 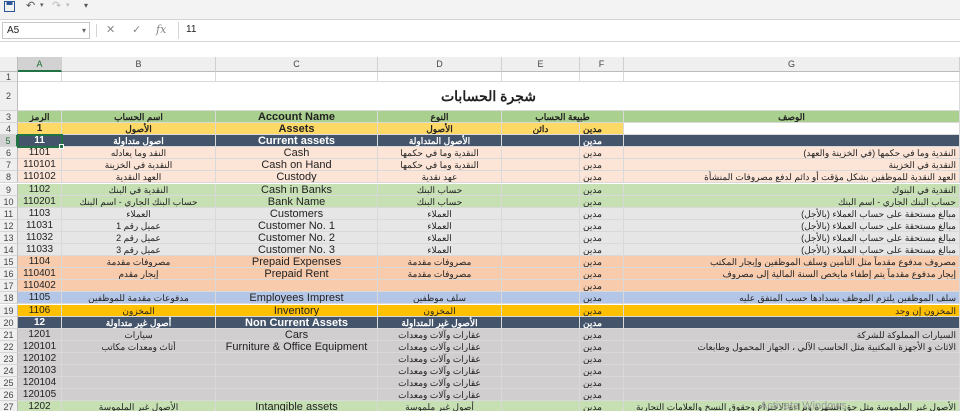 I want to click on cell-account-name: Cars, so click(x=297, y=334).